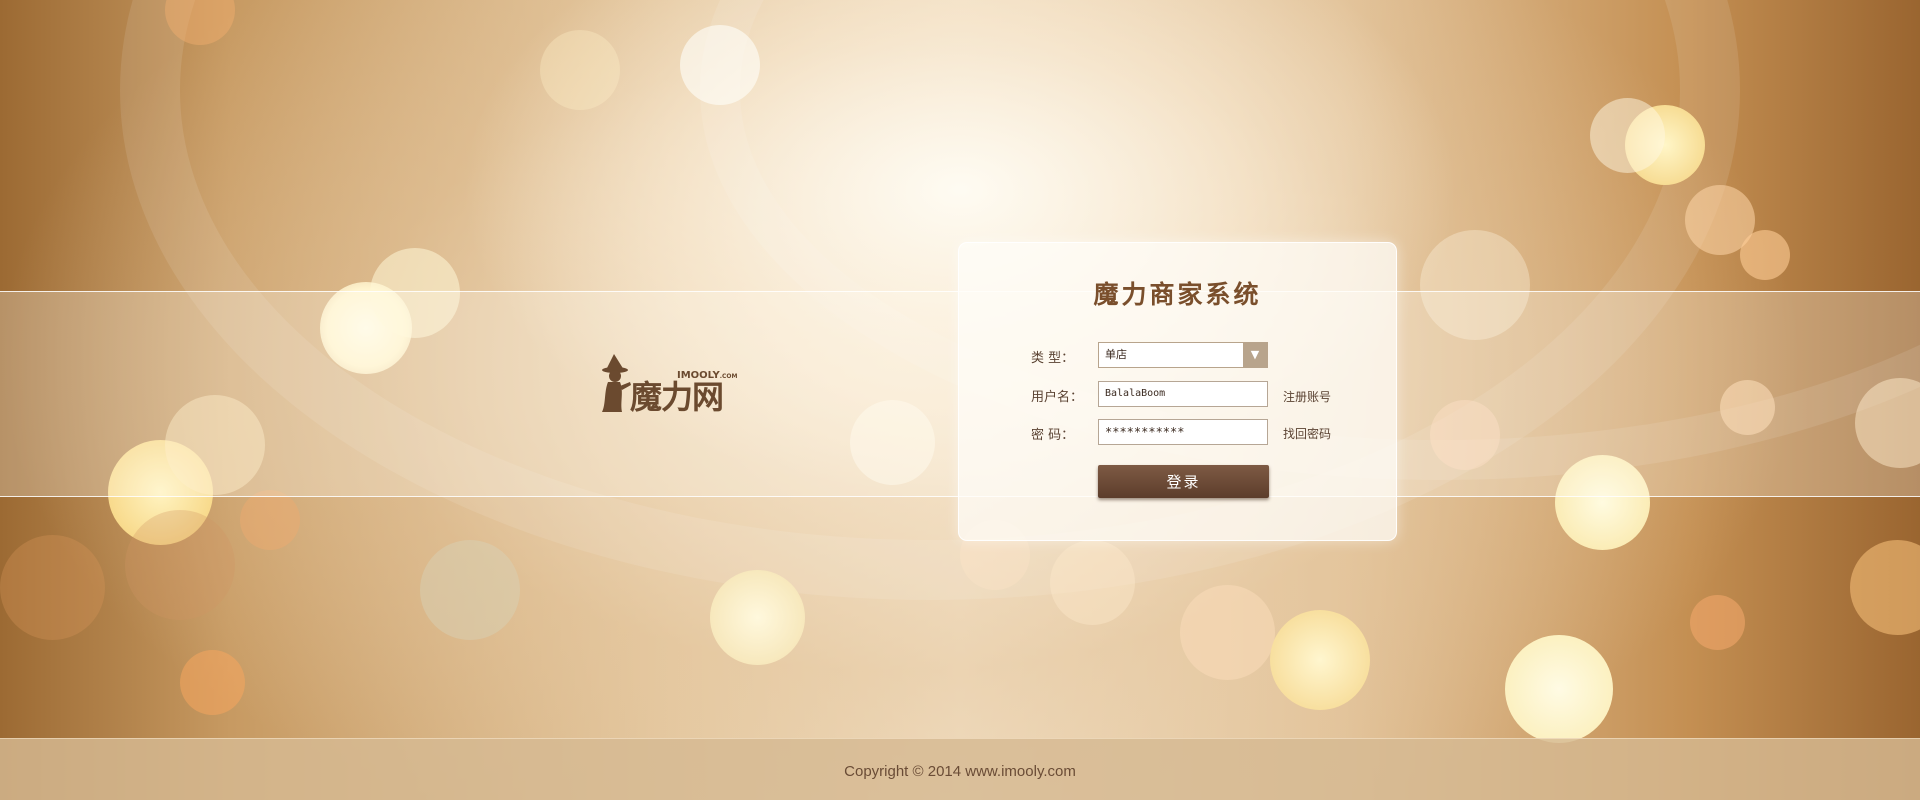 The image size is (1920, 800). I want to click on login-button: 登录, so click(1183, 481).